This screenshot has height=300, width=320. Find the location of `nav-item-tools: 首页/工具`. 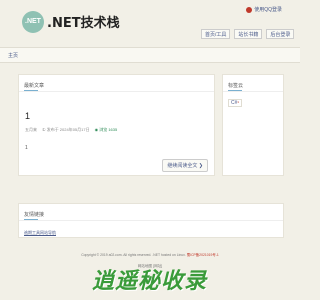

nav-item-tools: 首页/工具 is located at coordinates (216, 34).